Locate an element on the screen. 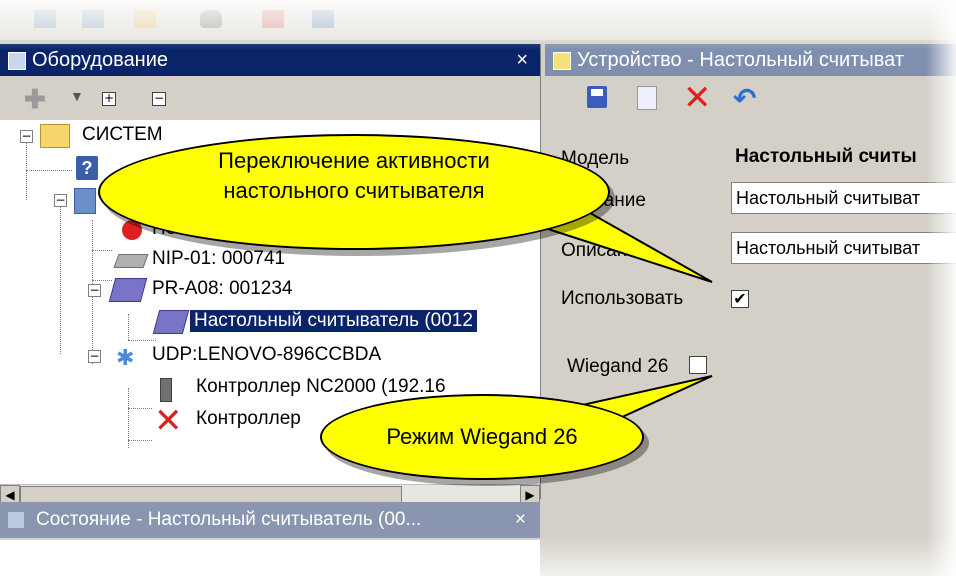  wiegand-callout-text: Режим Wiegand 26 is located at coordinates (482, 436).